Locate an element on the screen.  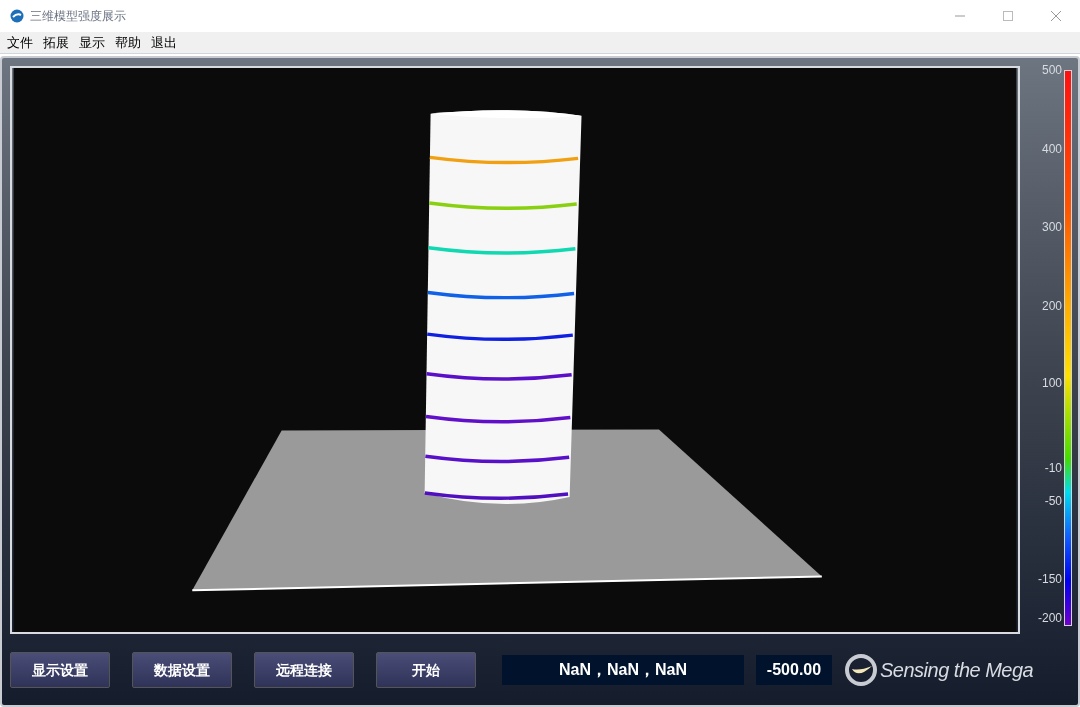
close-icon is located at coordinates (1056, 16).